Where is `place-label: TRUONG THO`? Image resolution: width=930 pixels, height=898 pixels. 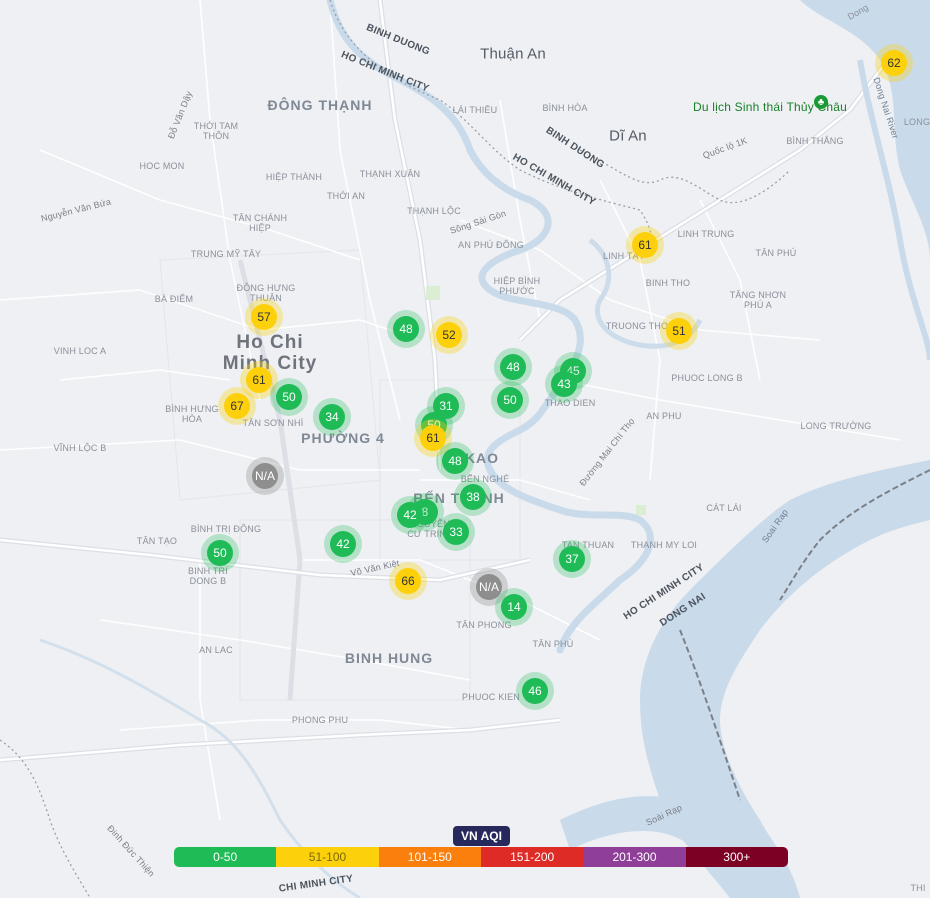
place-label: TRUONG THO is located at coordinates (637, 326).